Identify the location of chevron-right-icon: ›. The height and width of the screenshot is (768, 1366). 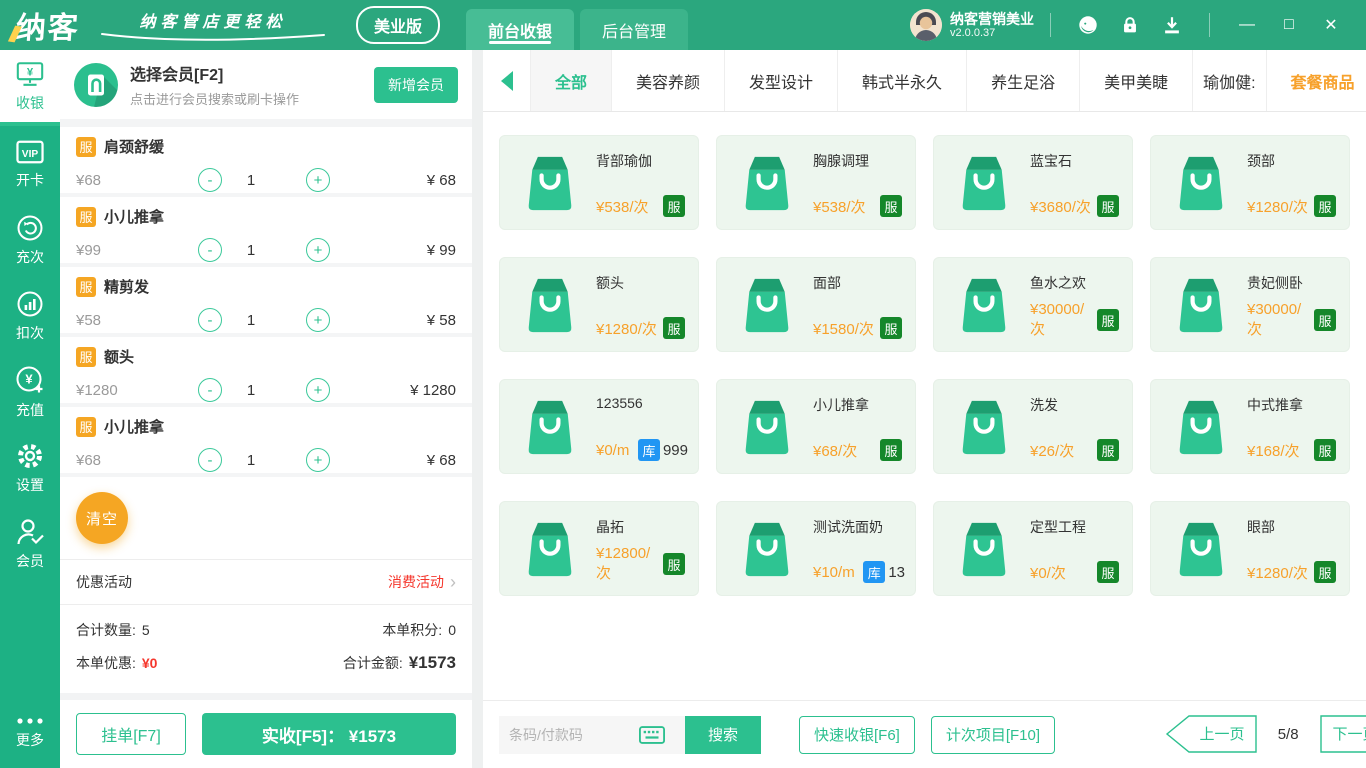
(453, 582).